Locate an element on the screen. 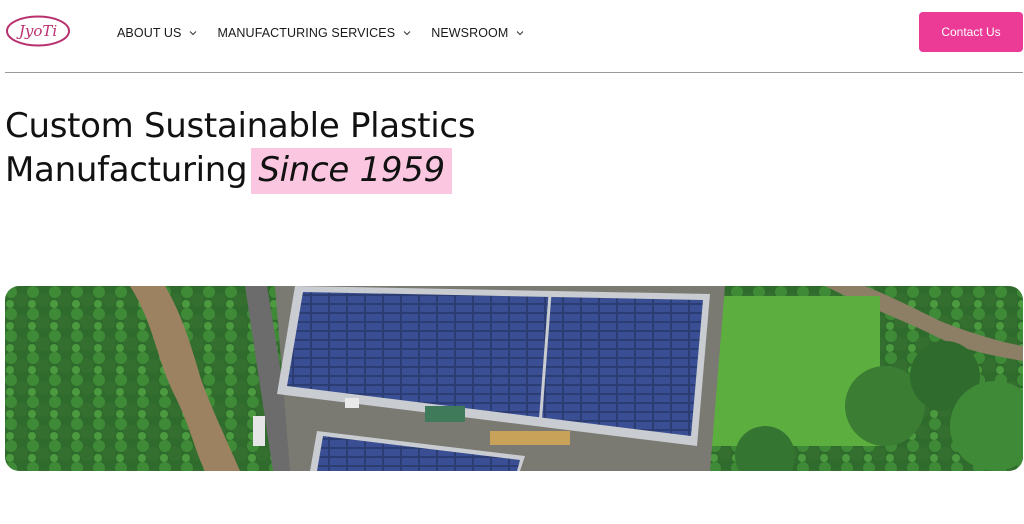  nav-about-us-label: ABOUT US is located at coordinates (149, 33).